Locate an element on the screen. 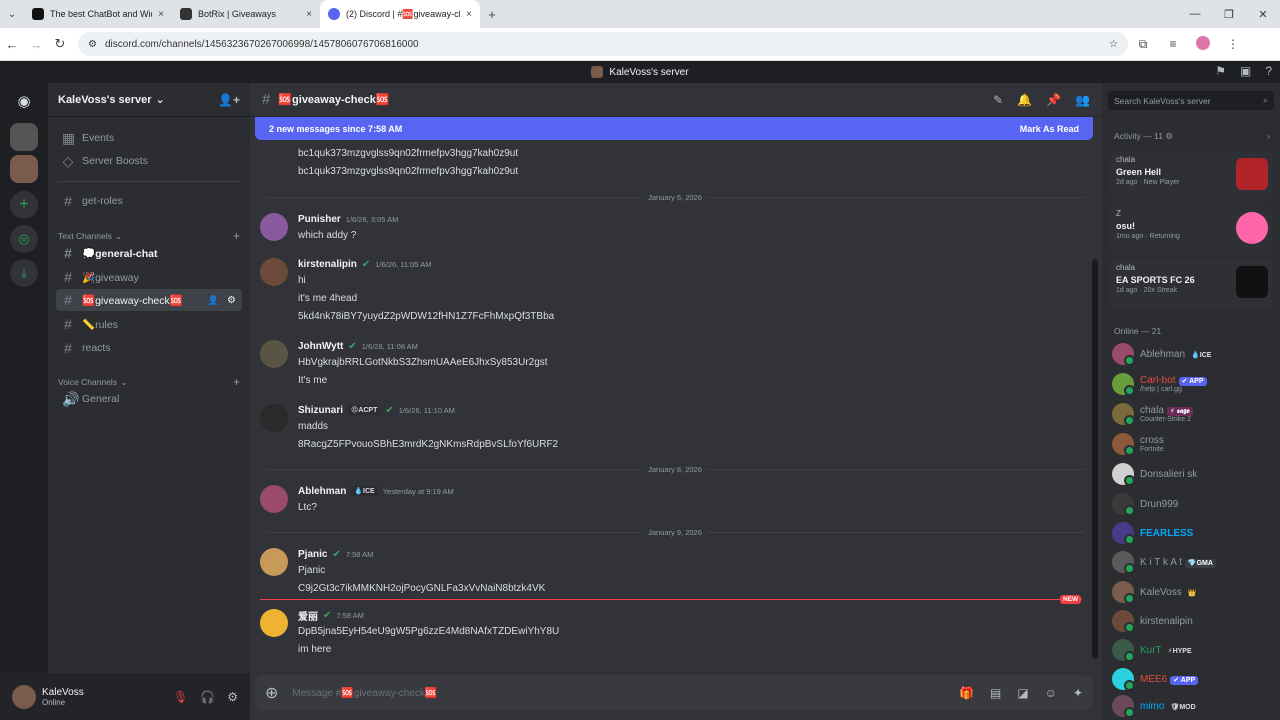 Image resolution: width=1280 pixels, height=720 pixels. category-voice-channels: Voice Channels ⌄ + is located at coordinates (149, 382).